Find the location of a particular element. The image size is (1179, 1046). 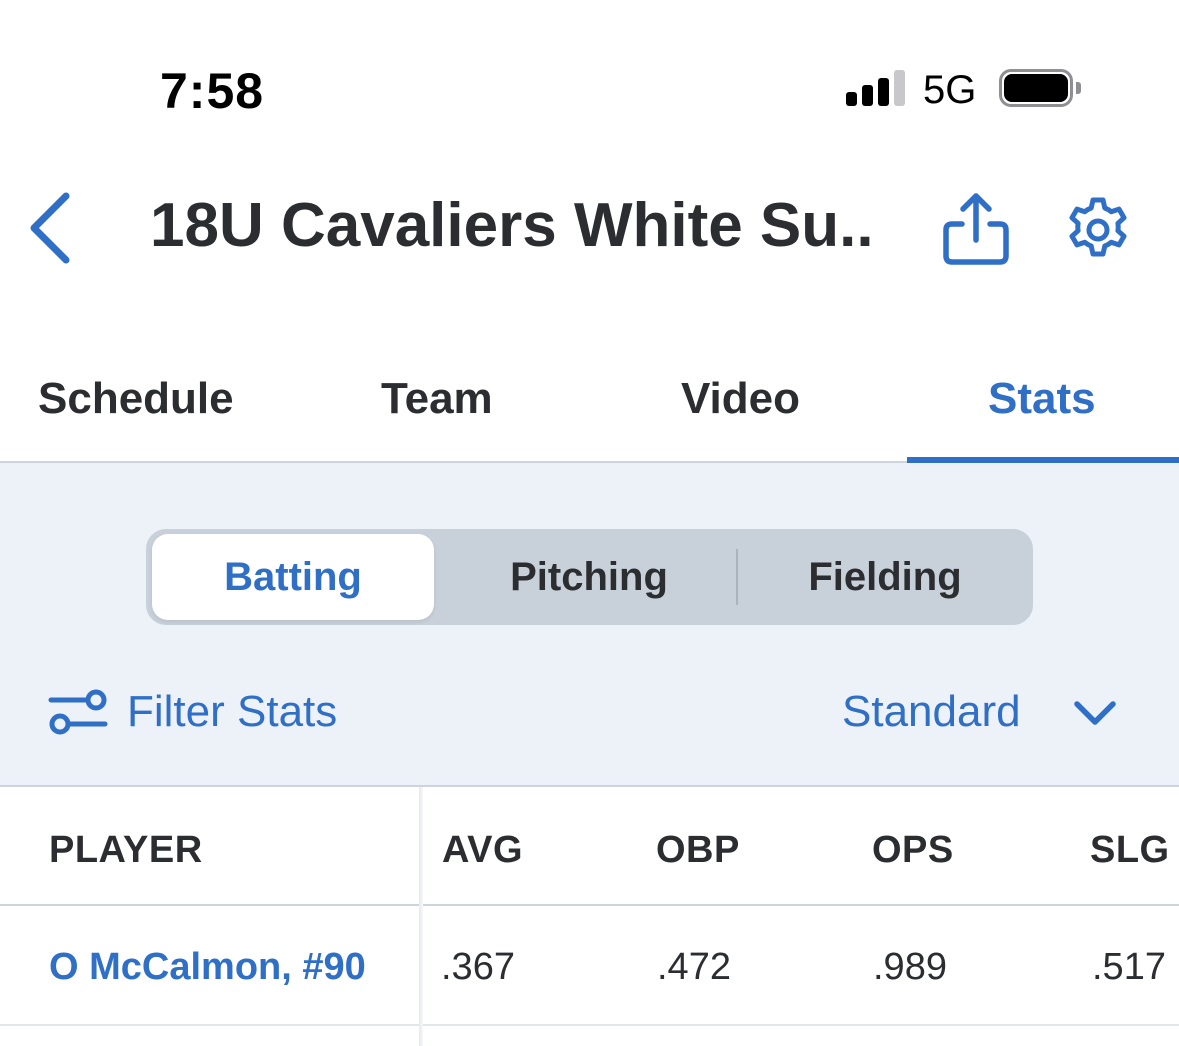

cell-avg: .367 is located at coordinates (478, 967).